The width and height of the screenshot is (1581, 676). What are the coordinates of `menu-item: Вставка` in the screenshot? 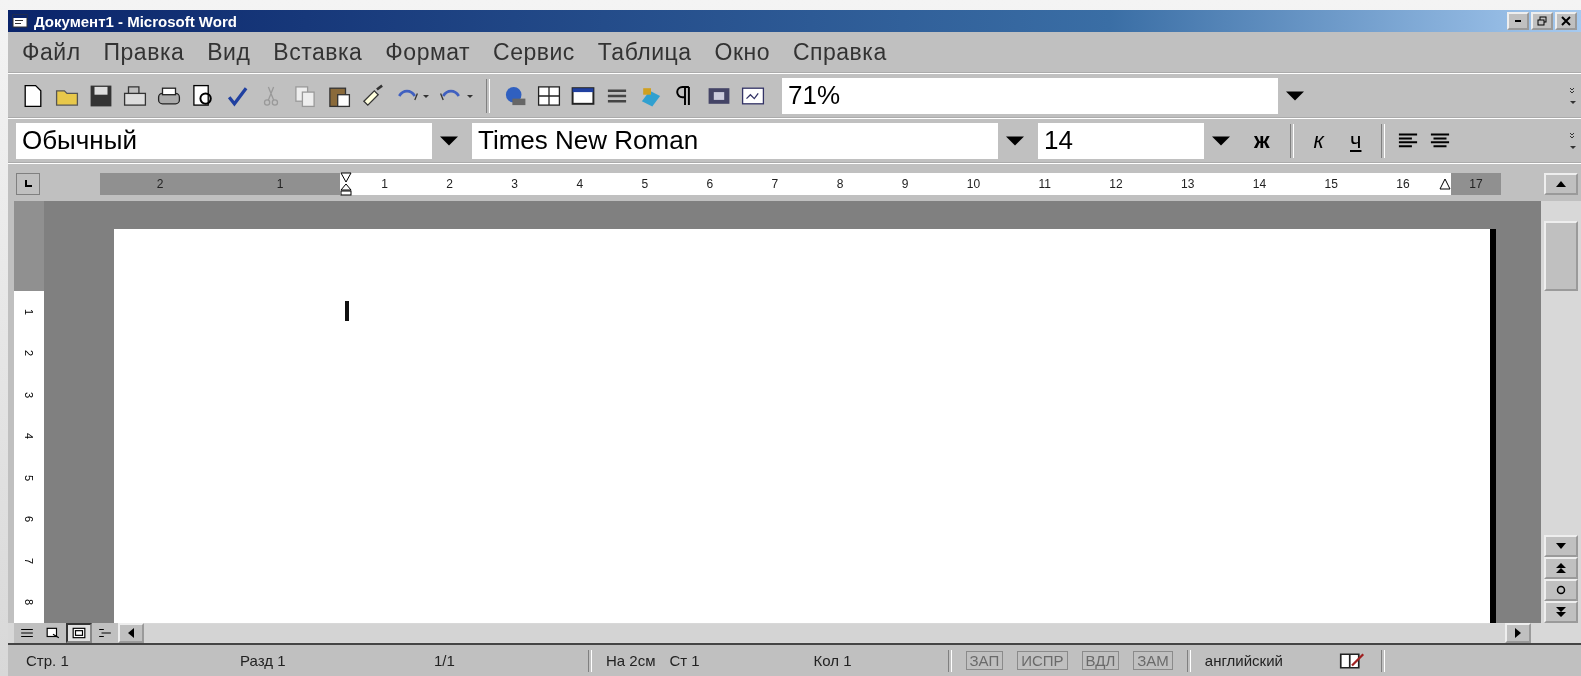 It's located at (318, 52).